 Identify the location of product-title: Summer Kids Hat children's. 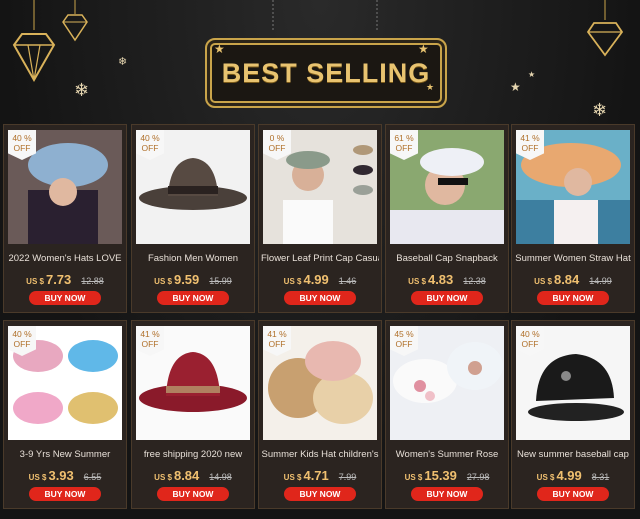
(320, 454).